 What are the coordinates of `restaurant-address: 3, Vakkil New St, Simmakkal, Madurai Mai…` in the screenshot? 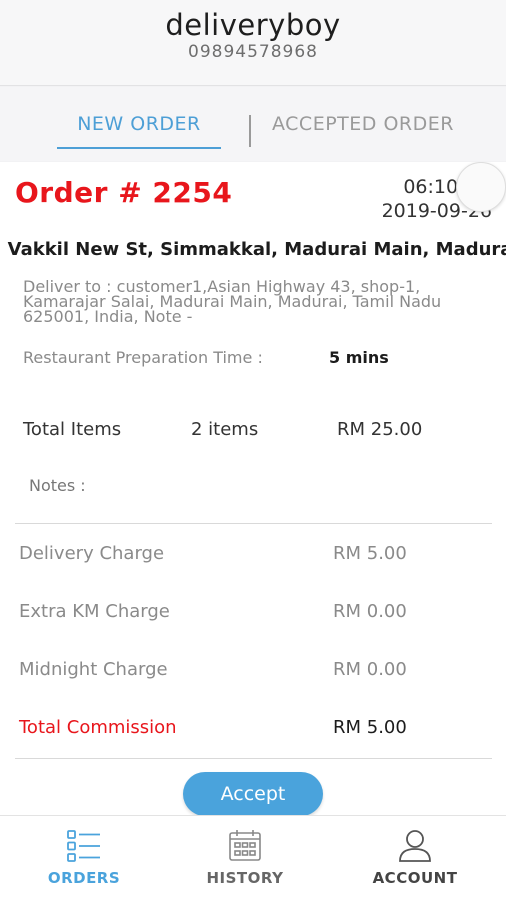 It's located at (253, 249).